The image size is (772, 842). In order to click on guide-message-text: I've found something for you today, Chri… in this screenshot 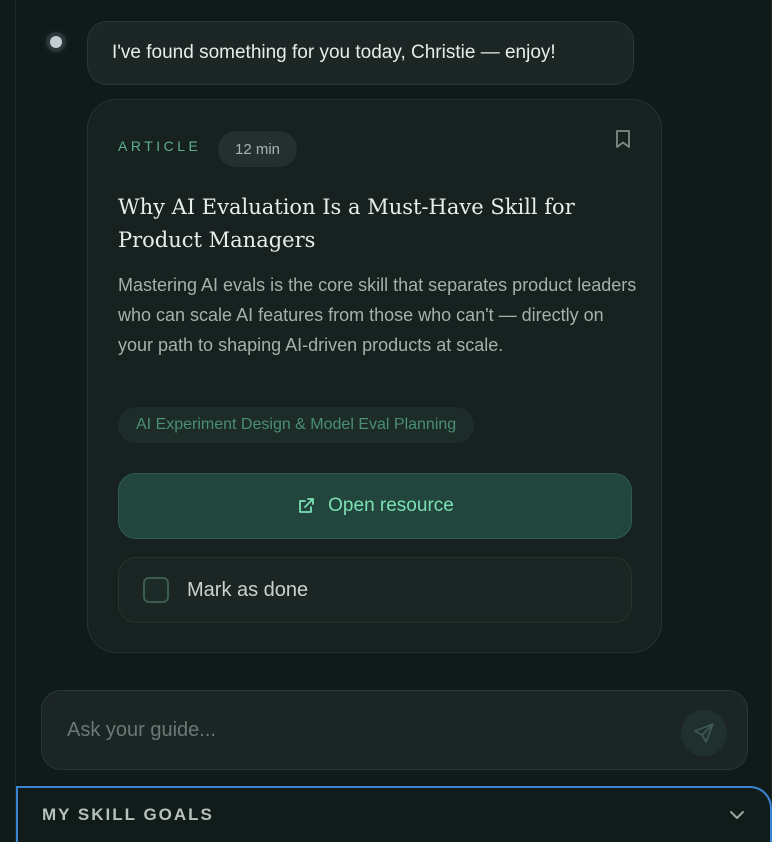, I will do `click(334, 52)`.